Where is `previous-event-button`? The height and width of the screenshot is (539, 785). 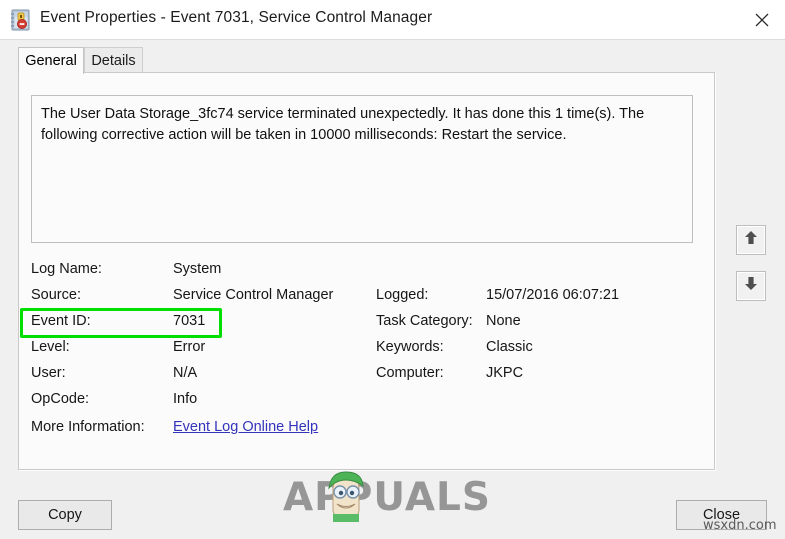 previous-event-button is located at coordinates (751, 240).